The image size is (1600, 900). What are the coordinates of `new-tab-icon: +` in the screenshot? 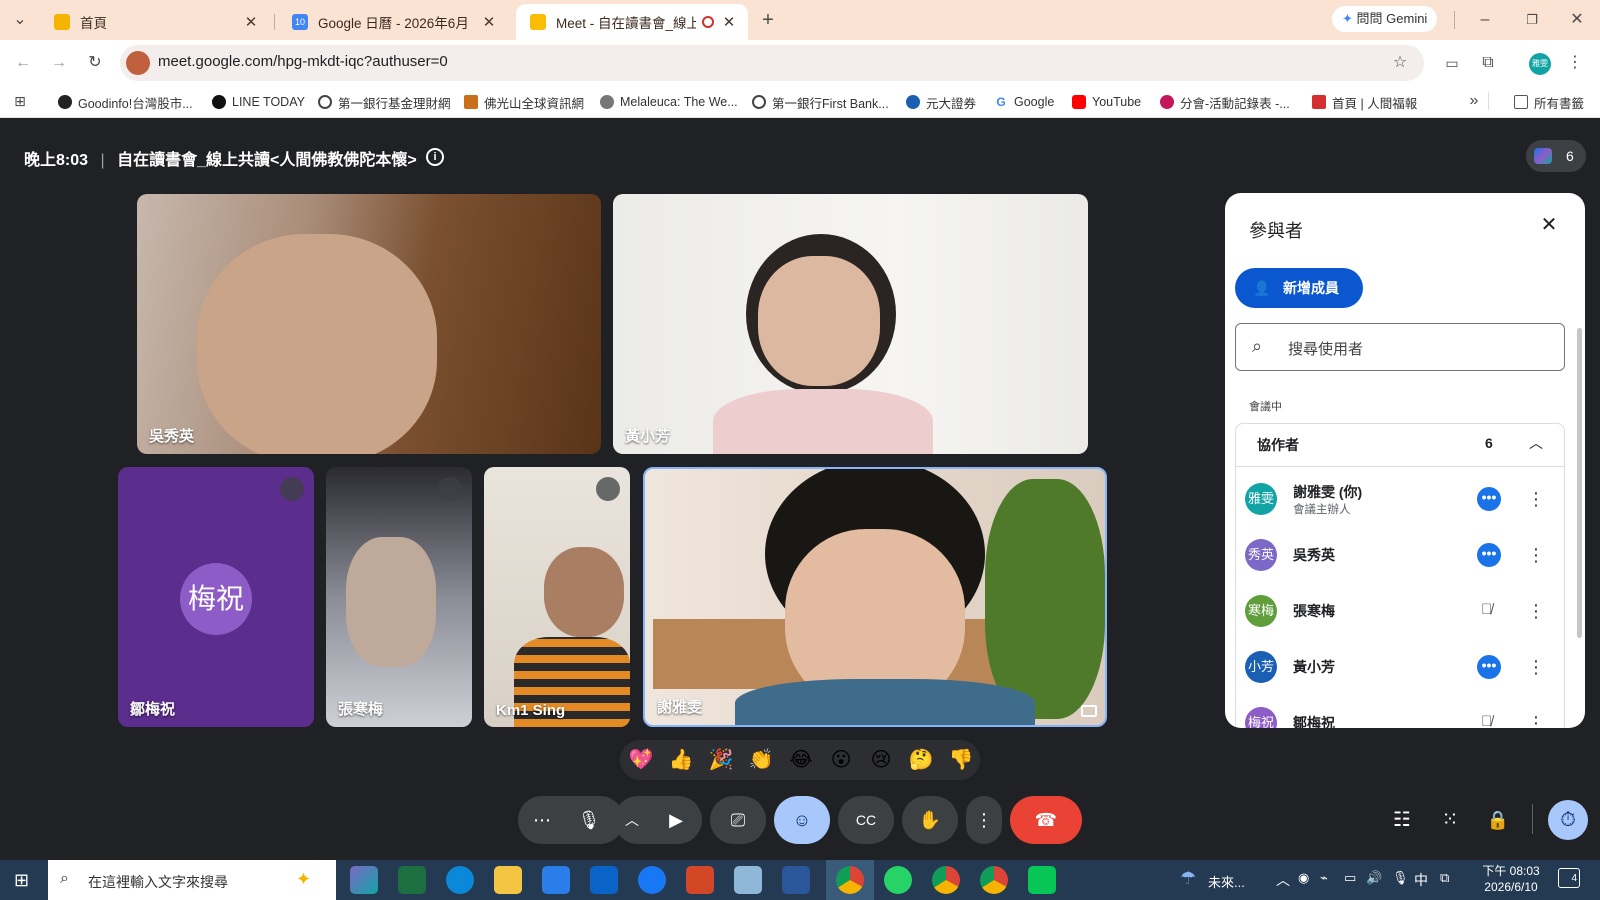 It's located at (768, 20).